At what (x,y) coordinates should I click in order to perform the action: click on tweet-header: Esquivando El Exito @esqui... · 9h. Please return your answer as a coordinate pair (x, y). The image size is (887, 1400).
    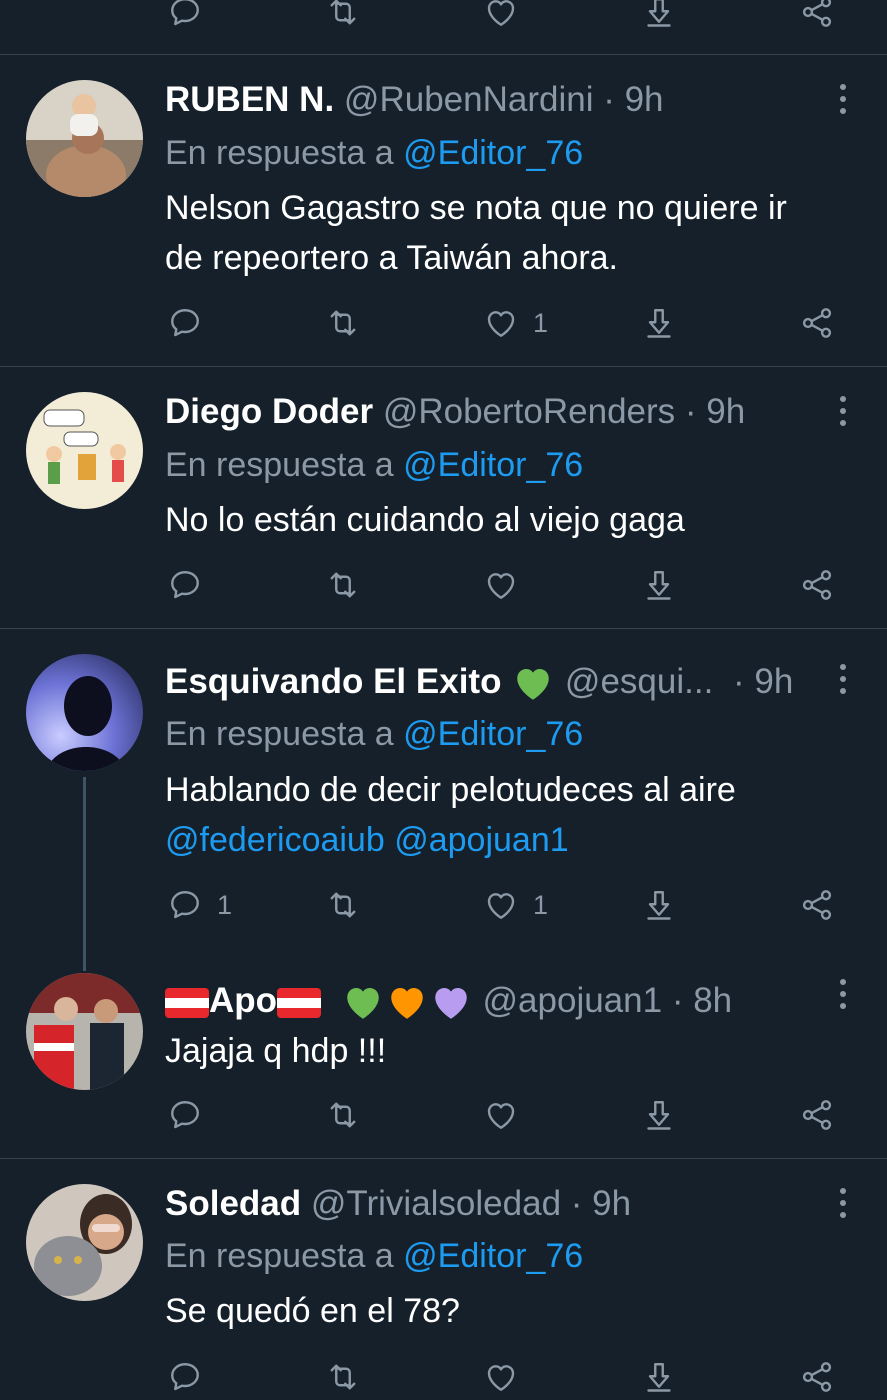
    Looking at the image, I should click on (479, 683).